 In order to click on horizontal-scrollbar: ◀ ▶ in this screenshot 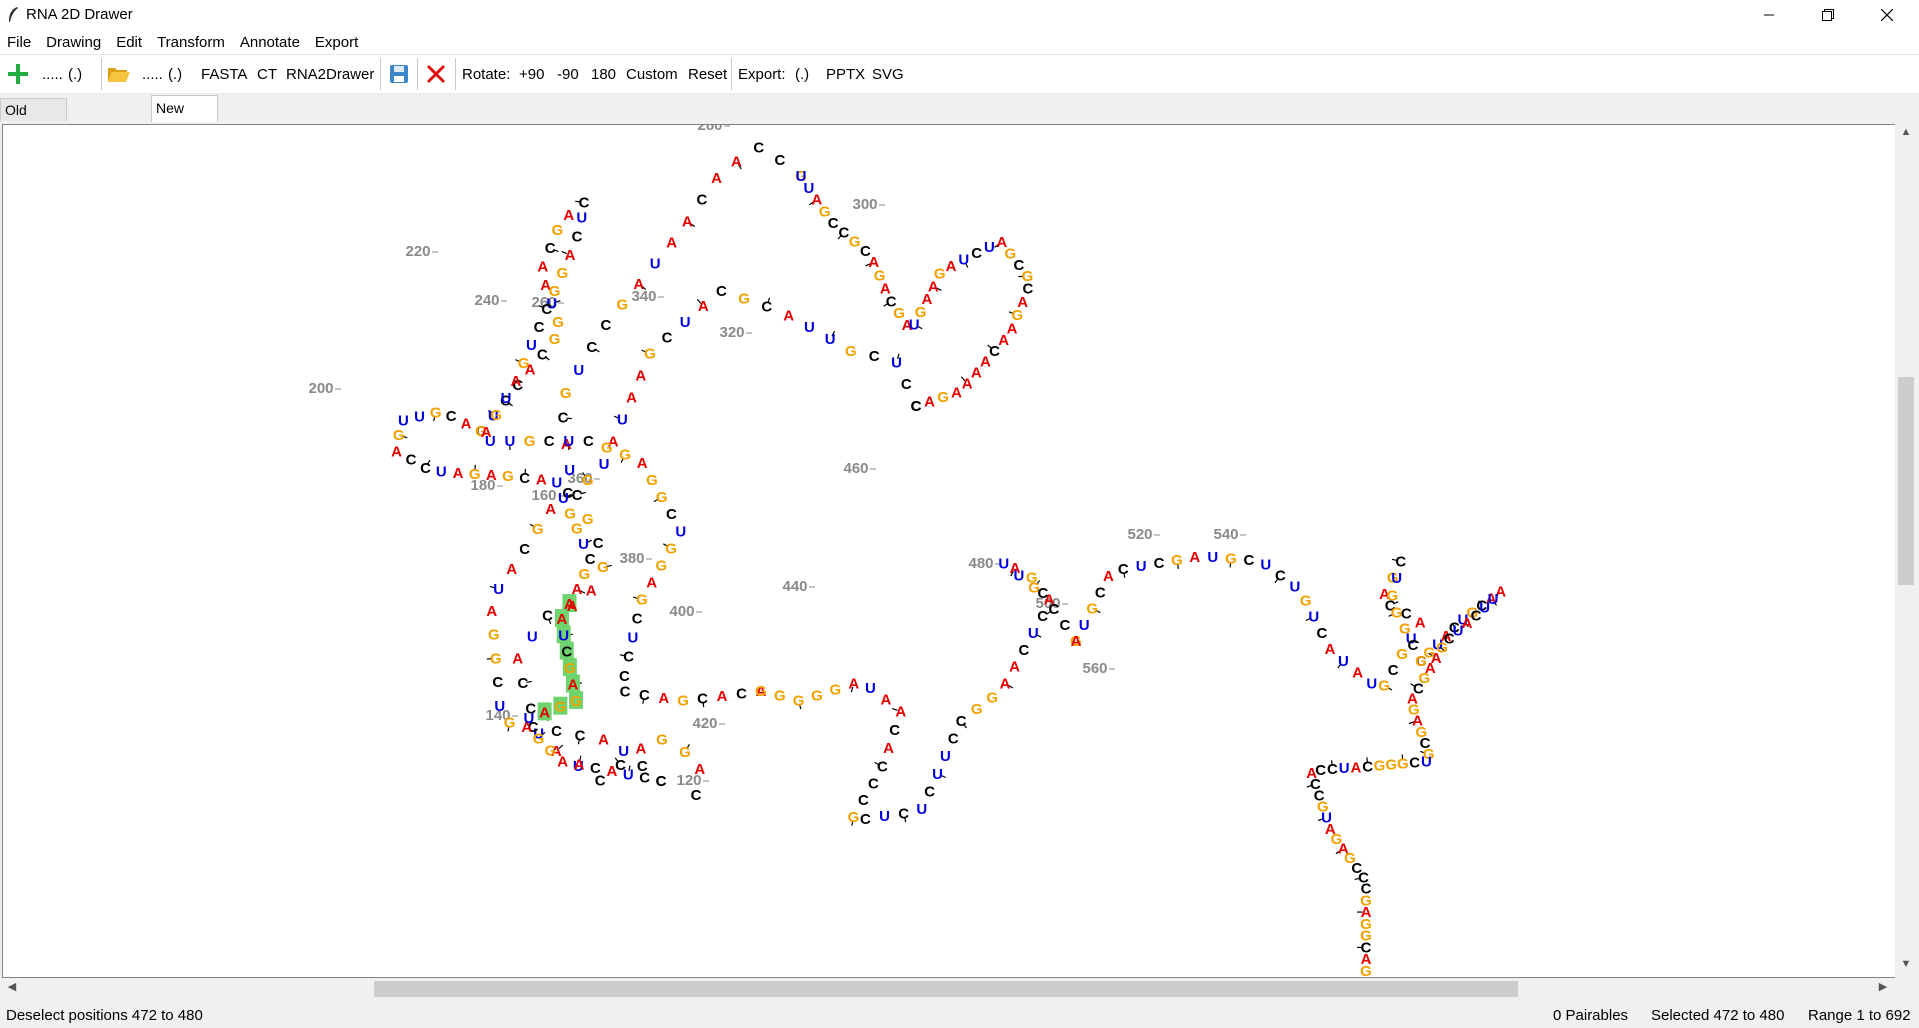, I will do `click(947, 989)`.